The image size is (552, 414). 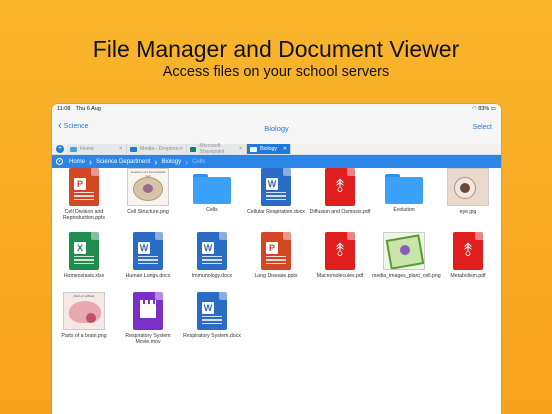 I want to click on subline: Access files on your school servers, so click(x=276, y=72).